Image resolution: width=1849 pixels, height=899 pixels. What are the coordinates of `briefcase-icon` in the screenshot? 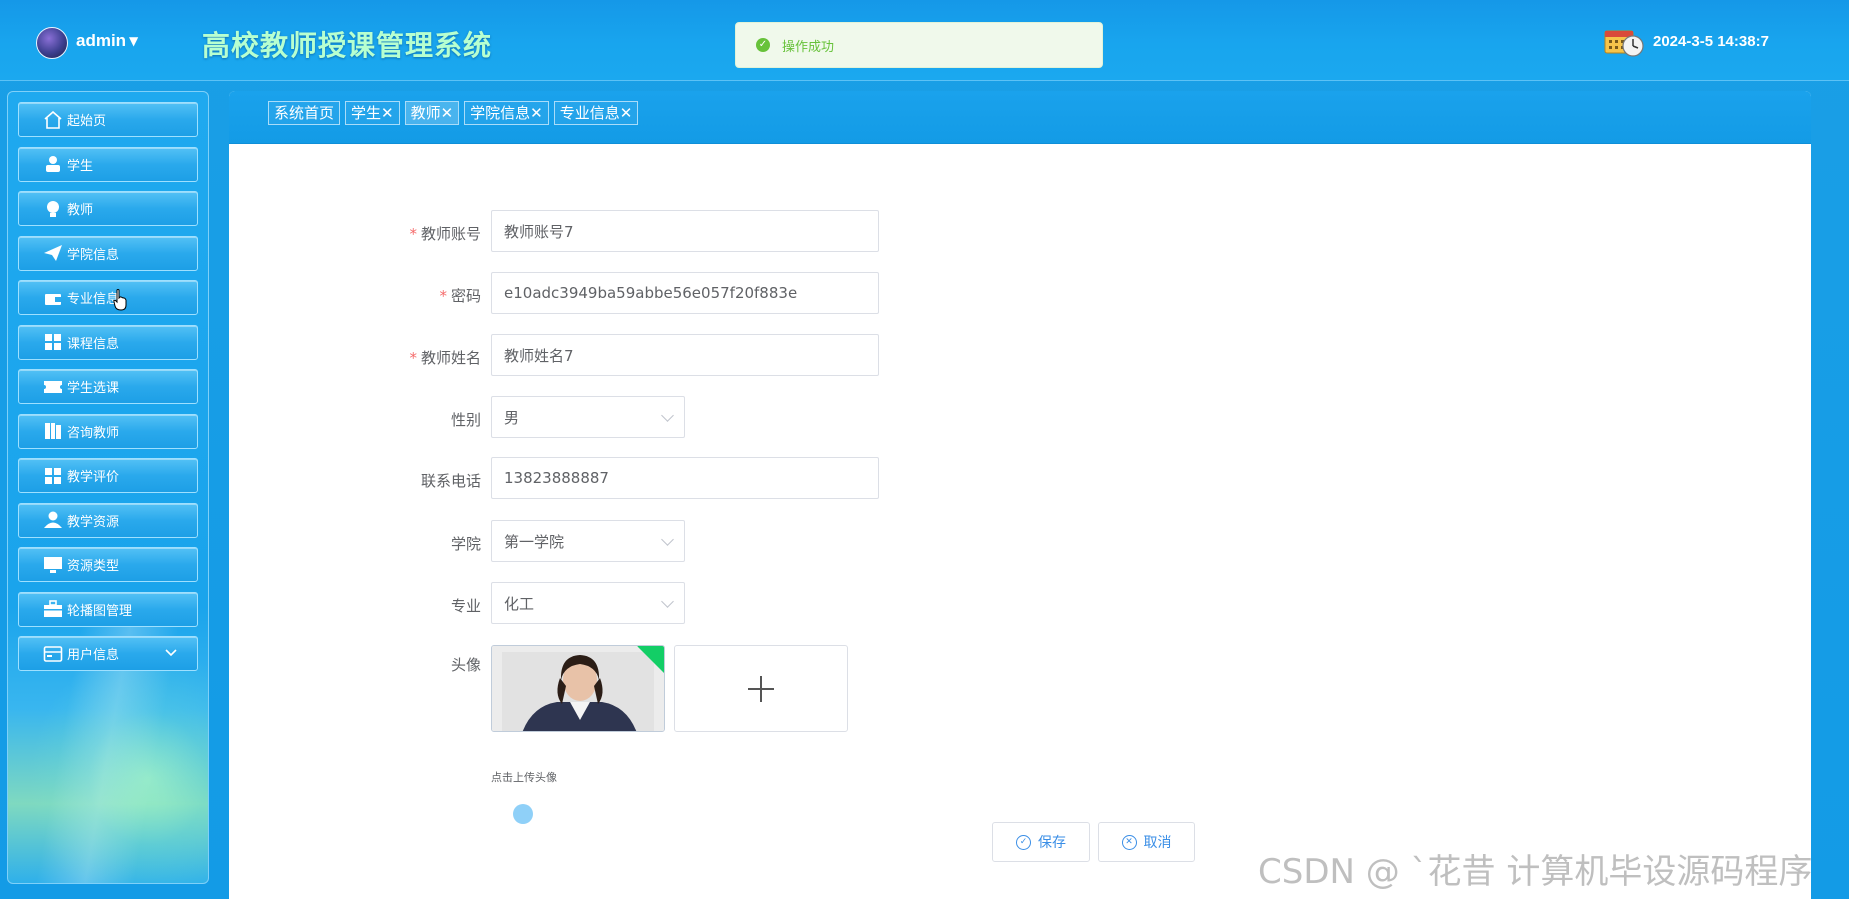 It's located at (53, 609).